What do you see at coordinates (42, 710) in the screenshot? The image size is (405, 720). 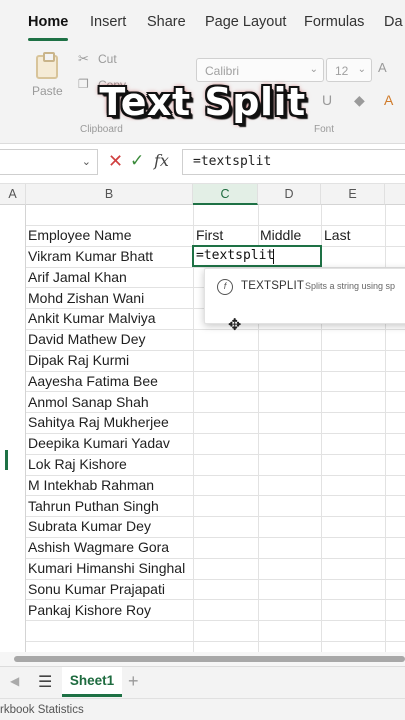 I see `workbook-statistics-link: rkbook Statistics` at bounding box center [42, 710].